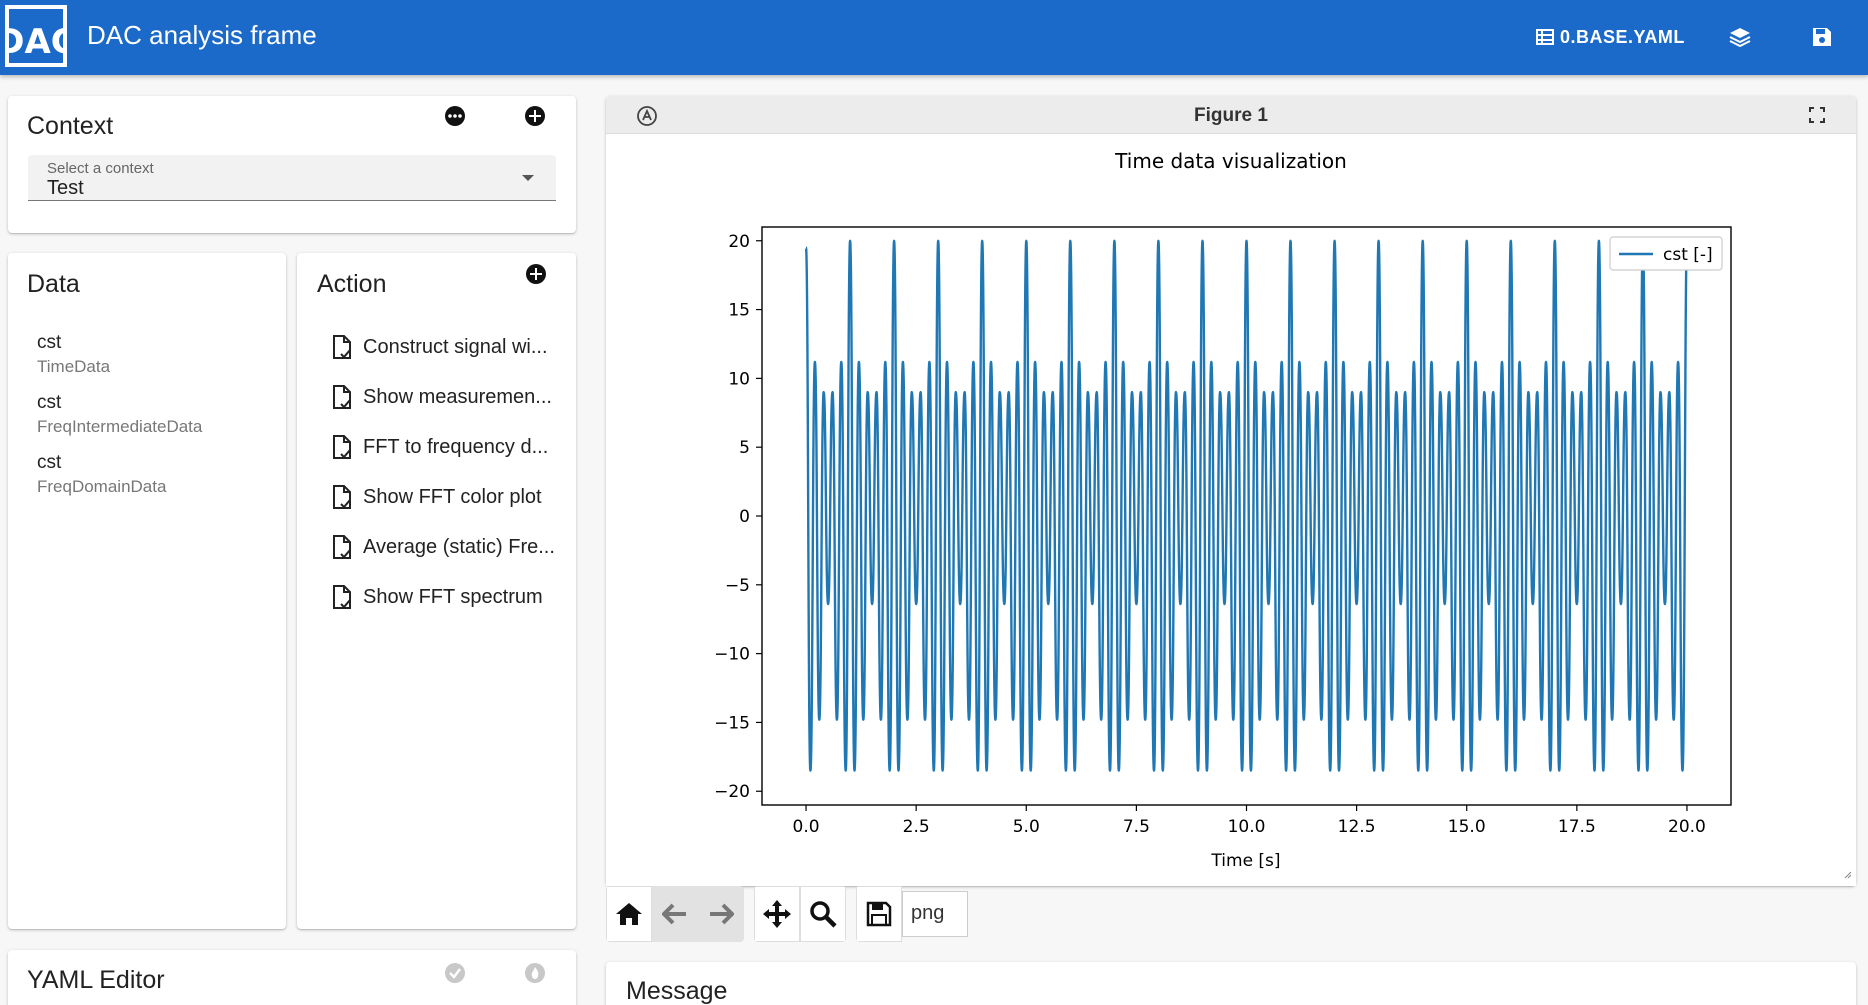 The width and height of the screenshot is (1868, 1005). Describe the element at coordinates (1136, 827) in the screenshot. I see `x-tick-label: 7.5` at that location.